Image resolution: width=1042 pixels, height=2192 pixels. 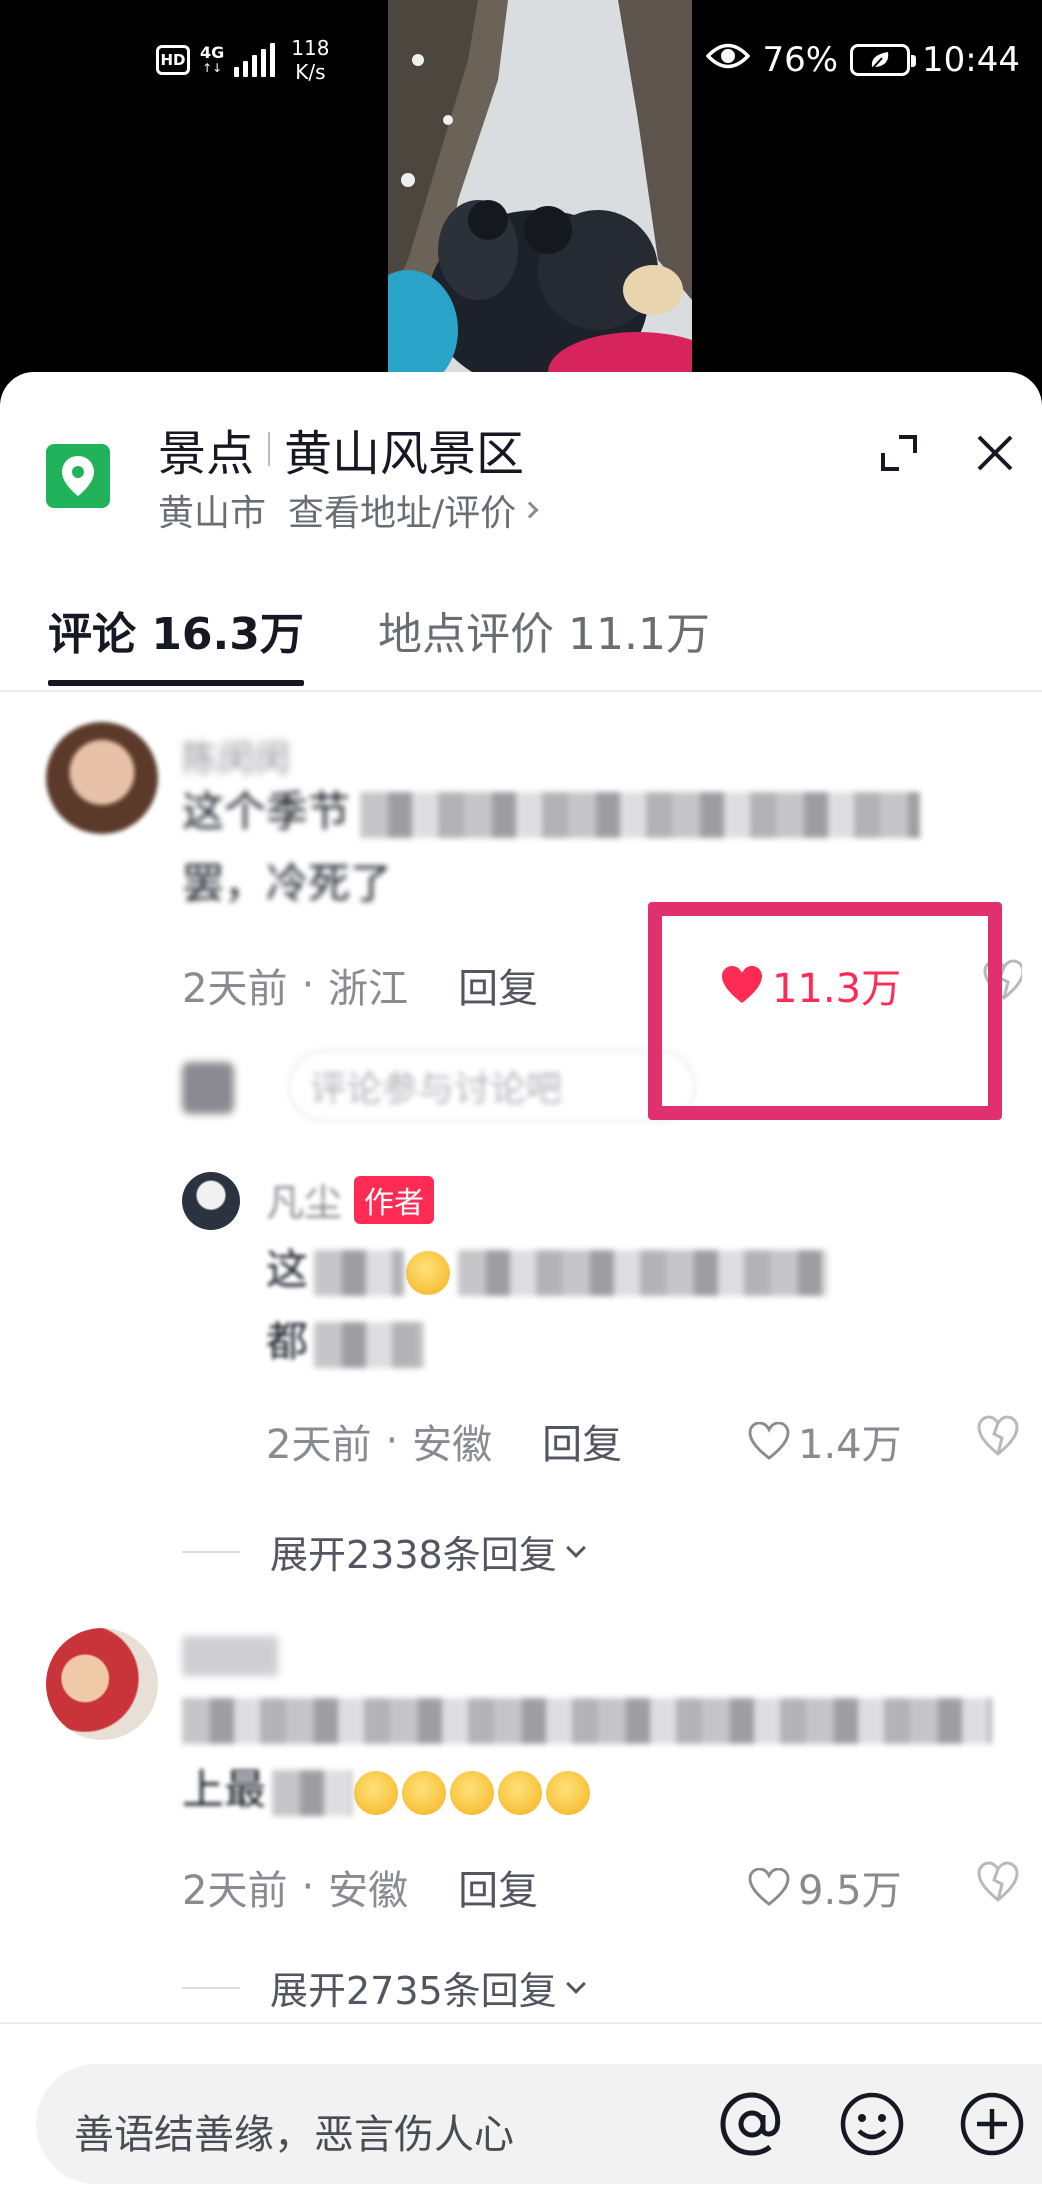 I want to click on video-thumbnail, so click(x=540, y=186).